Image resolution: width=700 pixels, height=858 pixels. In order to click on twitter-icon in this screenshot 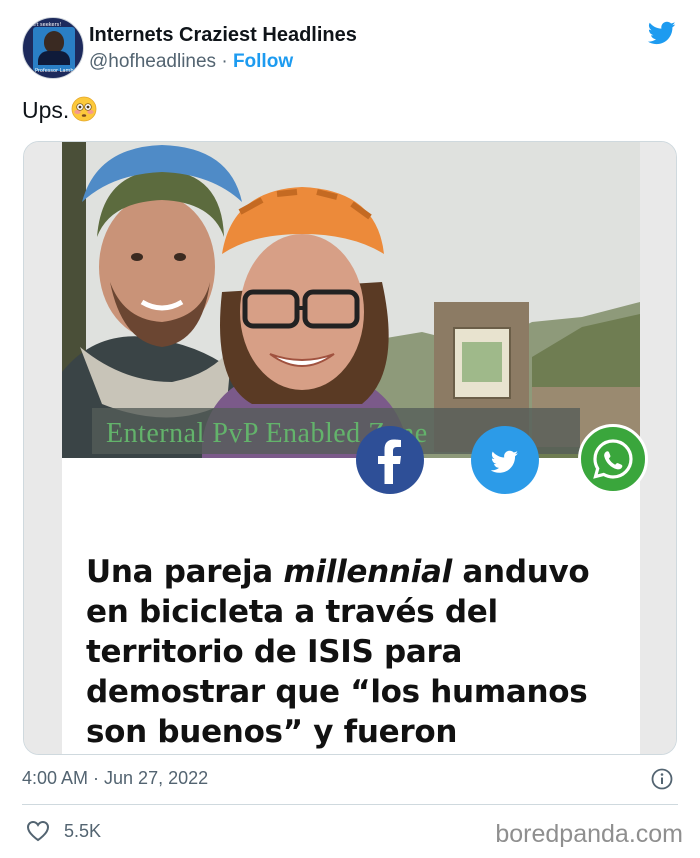, I will do `click(504, 461)`.